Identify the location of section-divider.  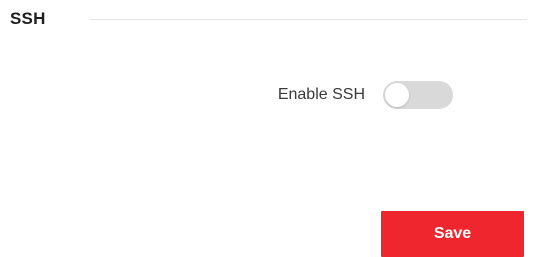
(308, 19).